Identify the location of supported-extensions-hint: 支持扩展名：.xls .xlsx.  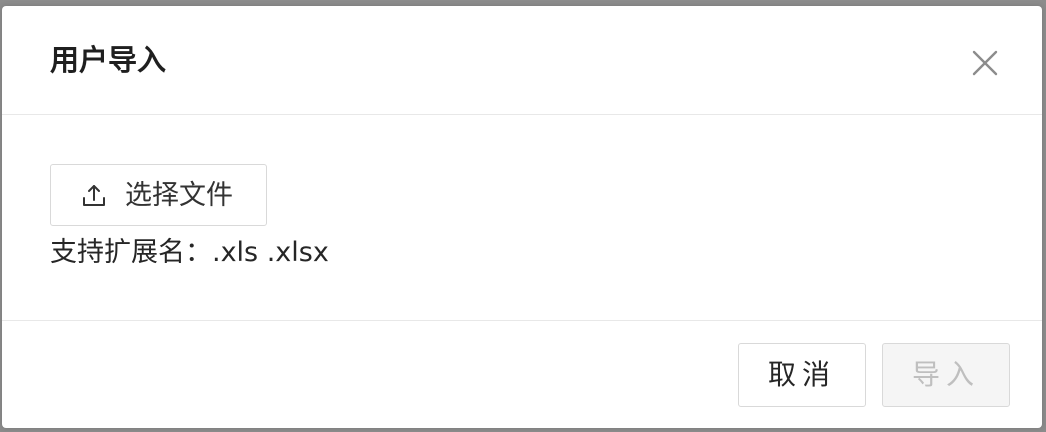
(189, 252).